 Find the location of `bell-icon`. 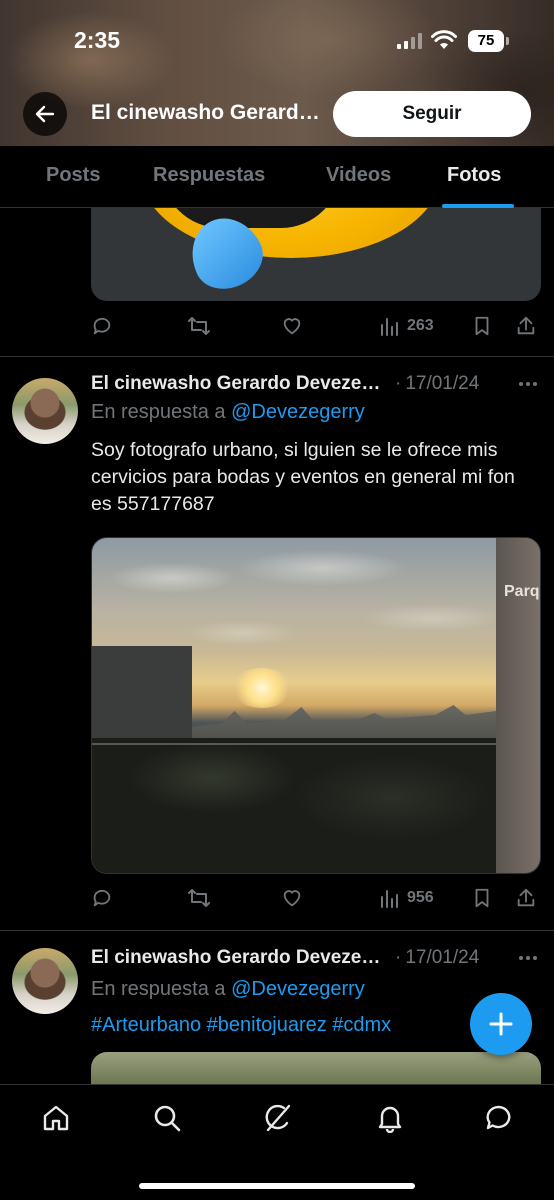

bell-icon is located at coordinates (390, 1119).